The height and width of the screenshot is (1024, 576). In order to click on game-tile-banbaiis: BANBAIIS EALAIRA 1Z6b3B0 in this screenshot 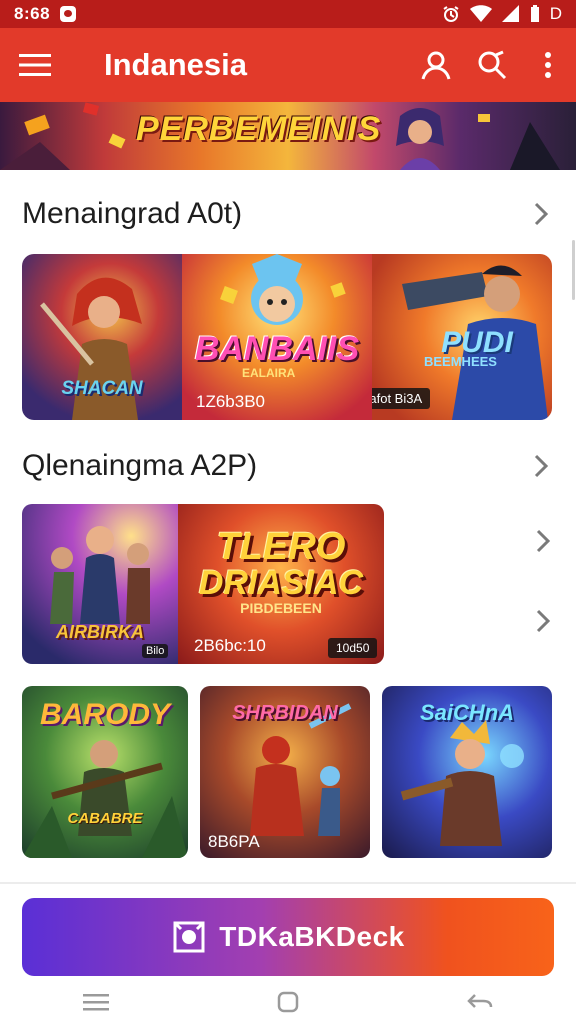, I will do `click(277, 337)`.